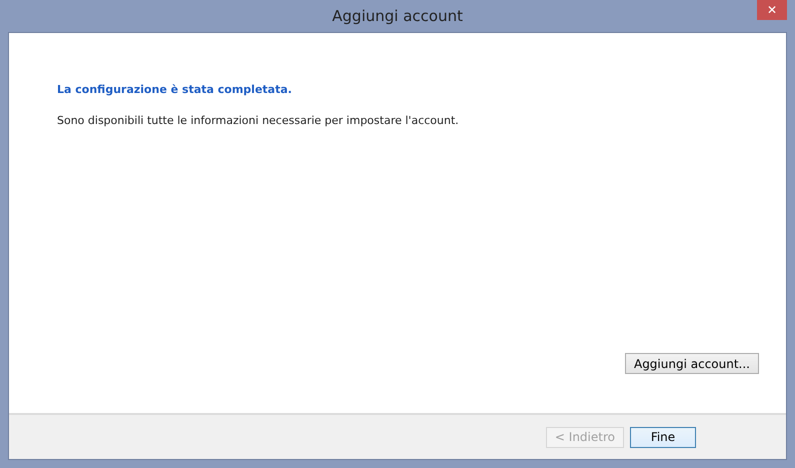 Image resolution: width=795 pixels, height=468 pixels. What do you see at coordinates (258, 120) in the screenshot?
I see `info-message: Sono disponibili tutte le informazioni necessarie per impostare l'account.` at bounding box center [258, 120].